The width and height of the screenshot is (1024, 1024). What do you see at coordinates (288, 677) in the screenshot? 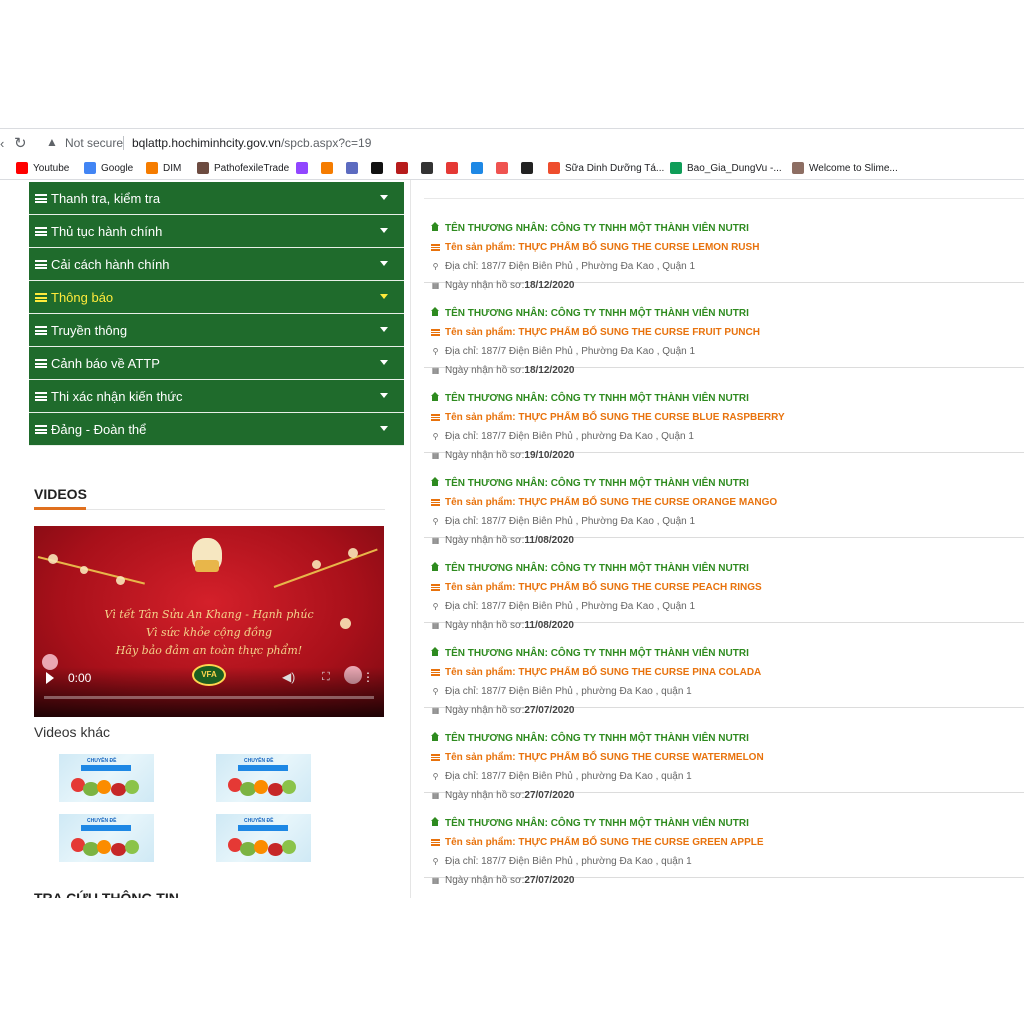
I see `volume-icon: ◀)` at bounding box center [288, 677].